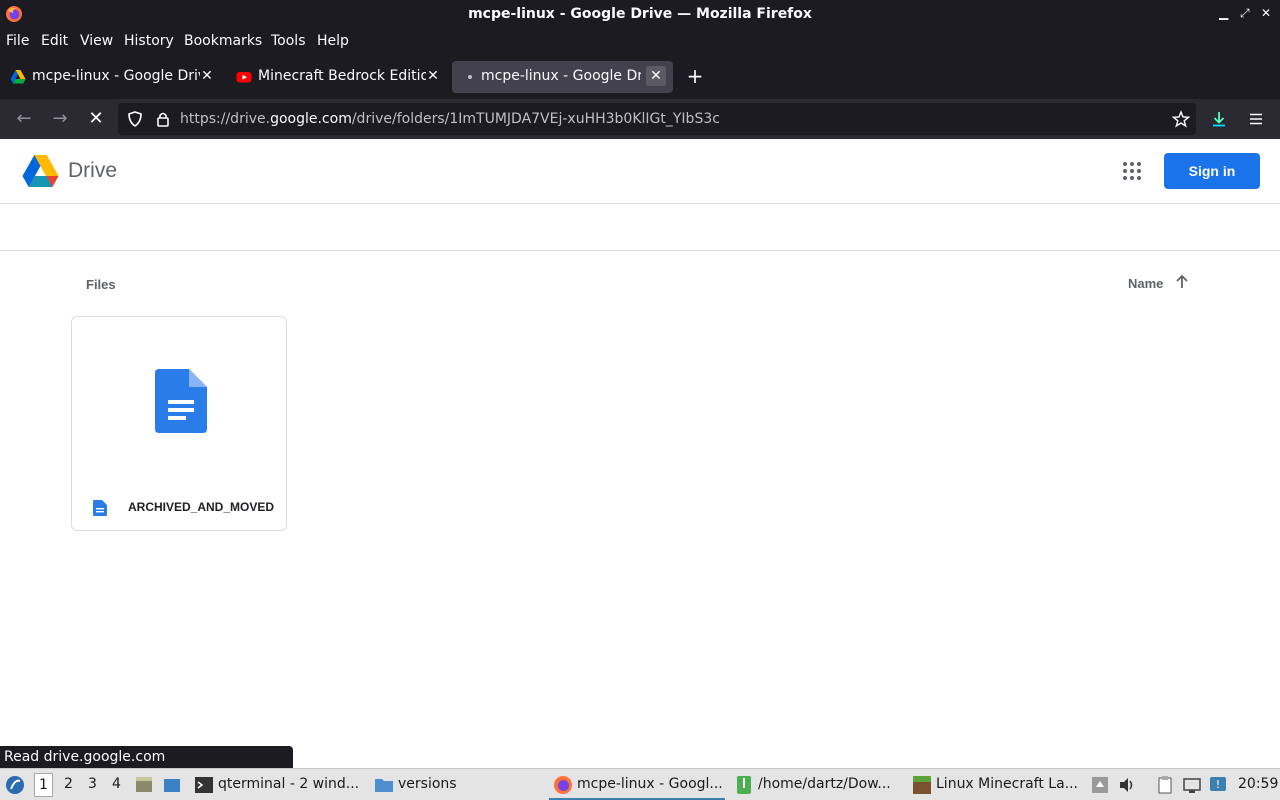  I want to click on youtube-icon, so click(244, 77).